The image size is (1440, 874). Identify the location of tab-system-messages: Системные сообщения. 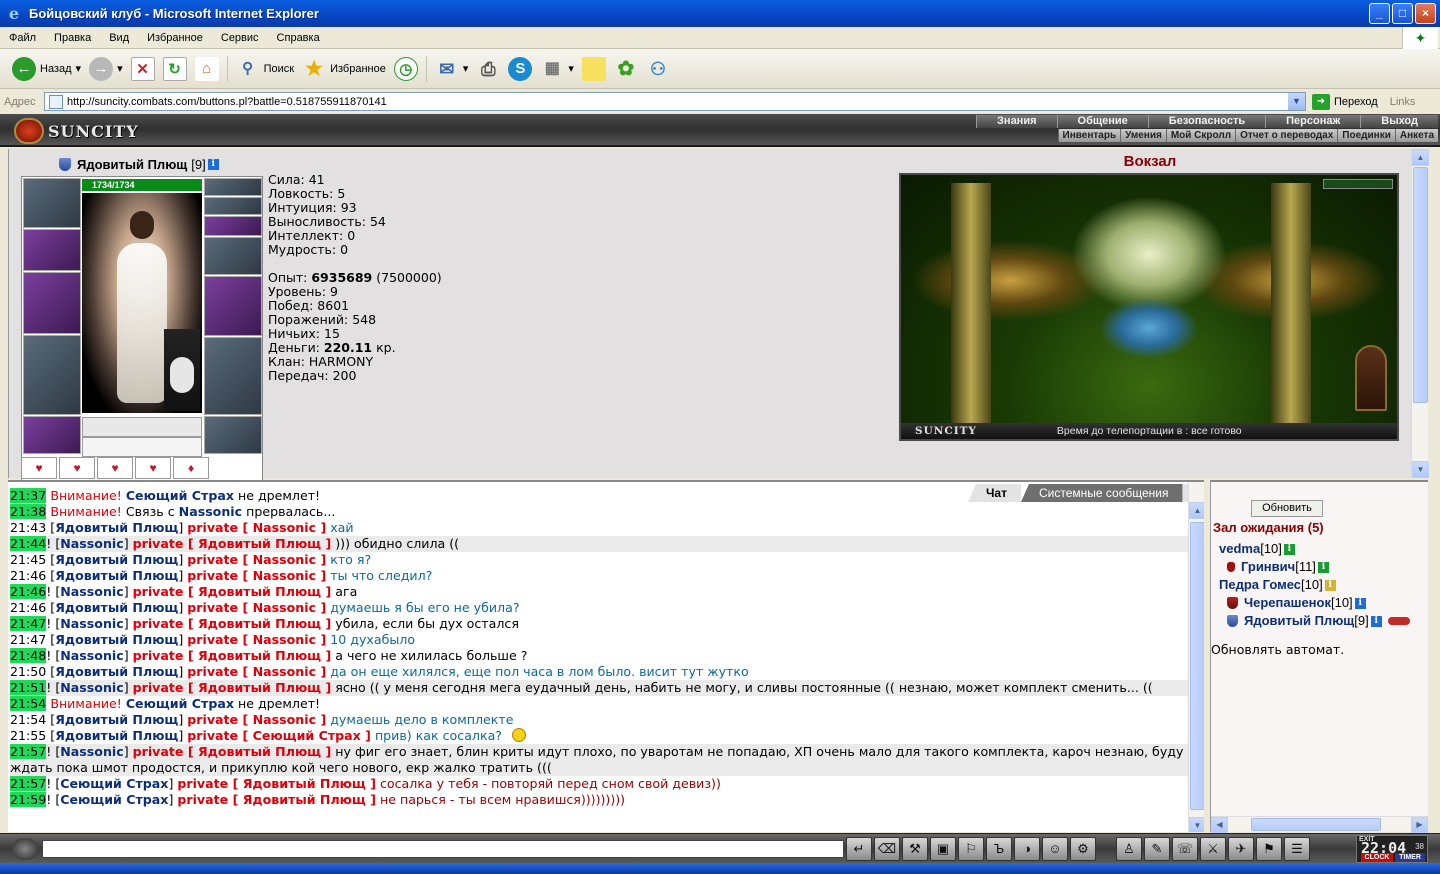
(1101, 493).